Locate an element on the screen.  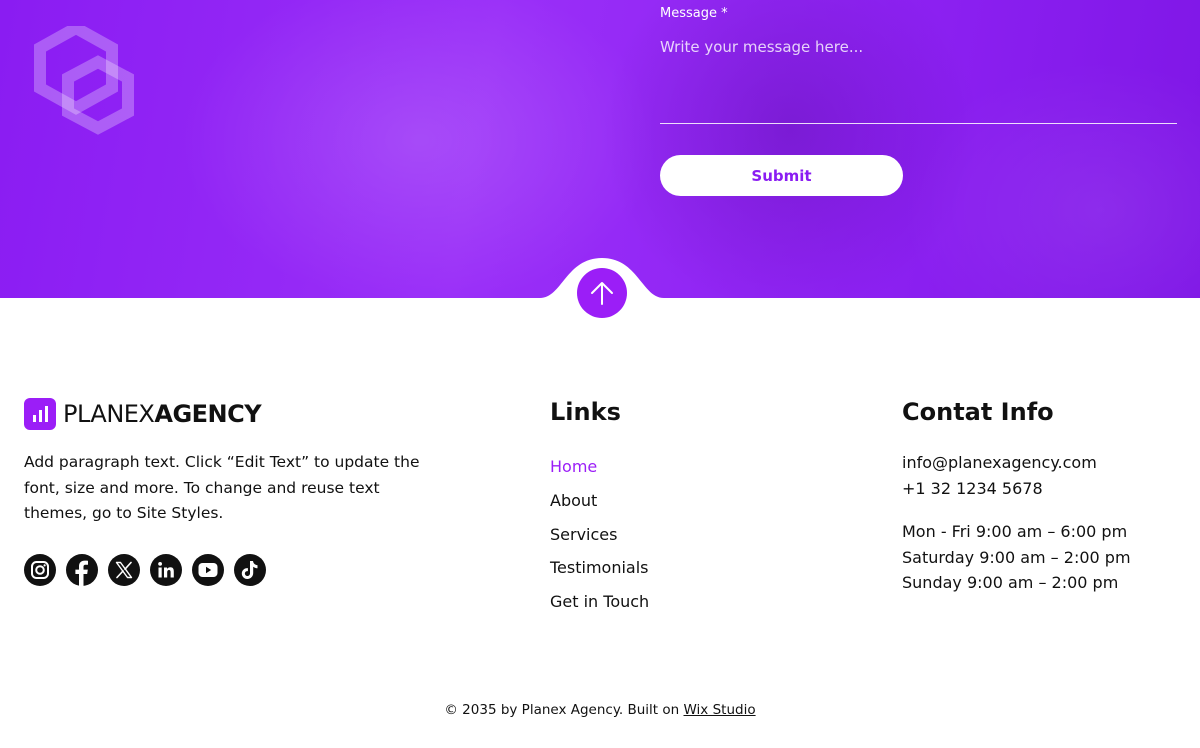
brand-logo: PLANEXAGENCY is located at coordinates (143, 414).